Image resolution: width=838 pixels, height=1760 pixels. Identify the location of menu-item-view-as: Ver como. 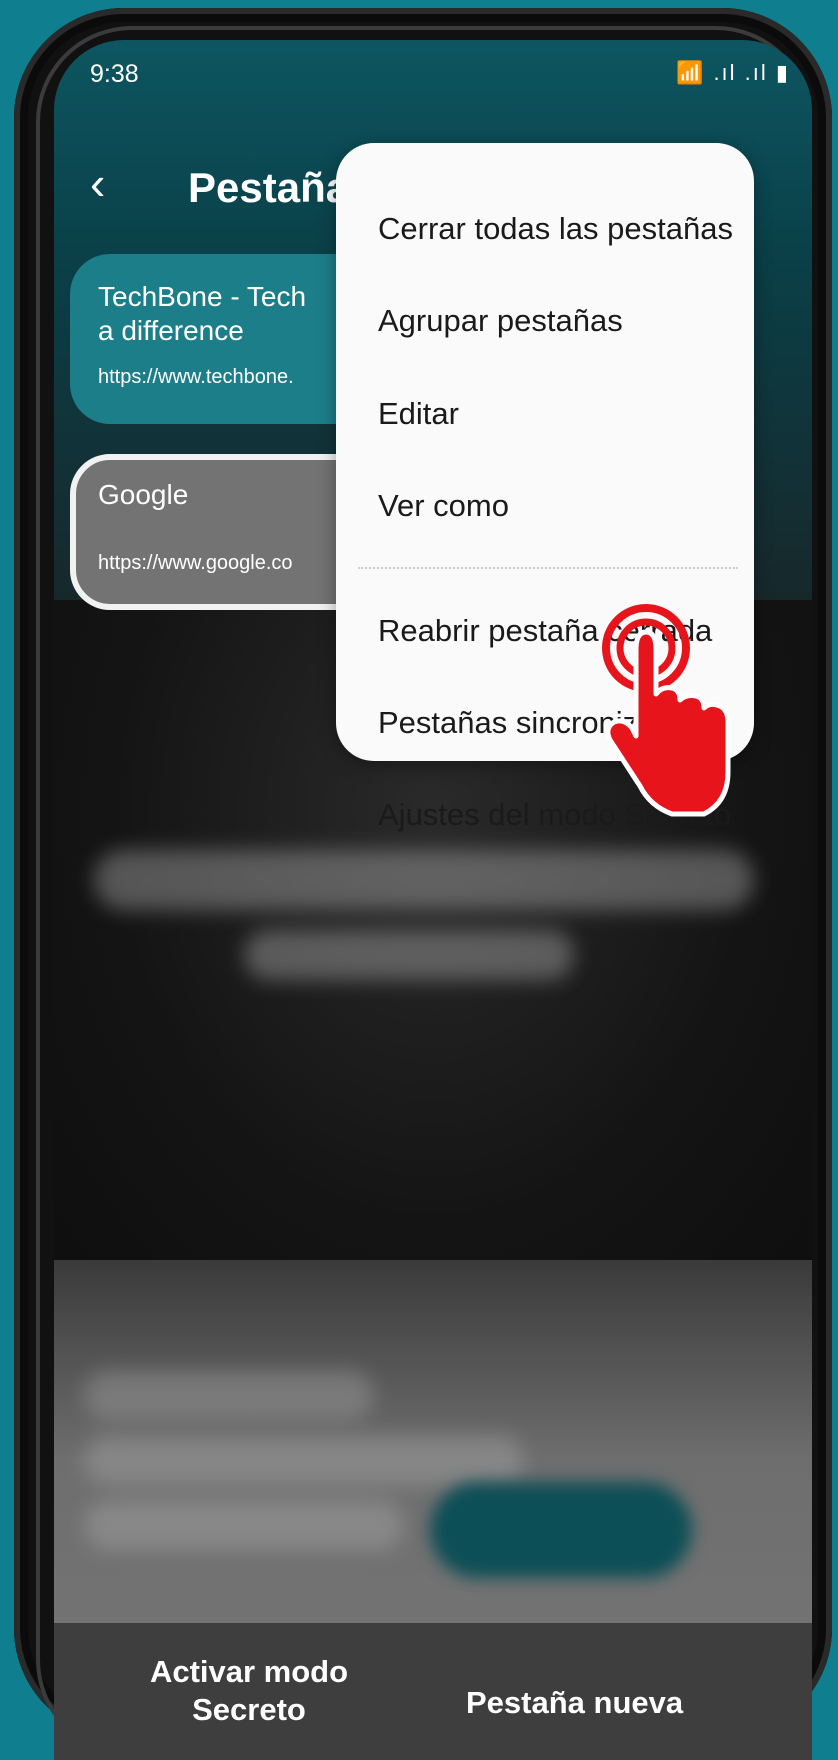
(443, 506).